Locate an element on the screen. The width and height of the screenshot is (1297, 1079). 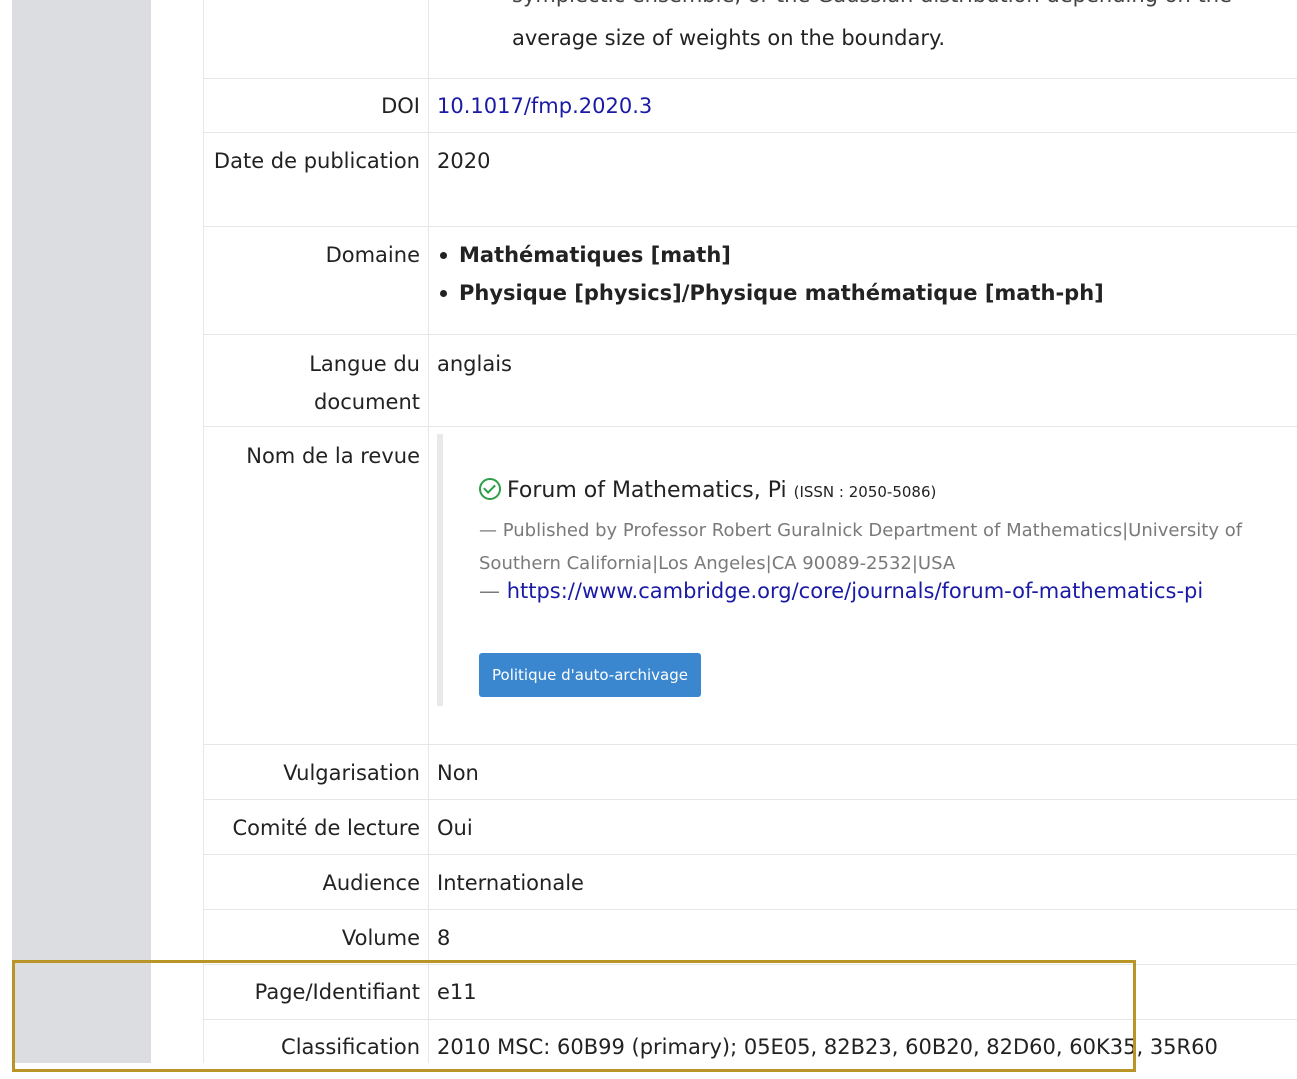
self-archiving-policy-button: Politique d'auto-archivage is located at coordinates (590, 675).